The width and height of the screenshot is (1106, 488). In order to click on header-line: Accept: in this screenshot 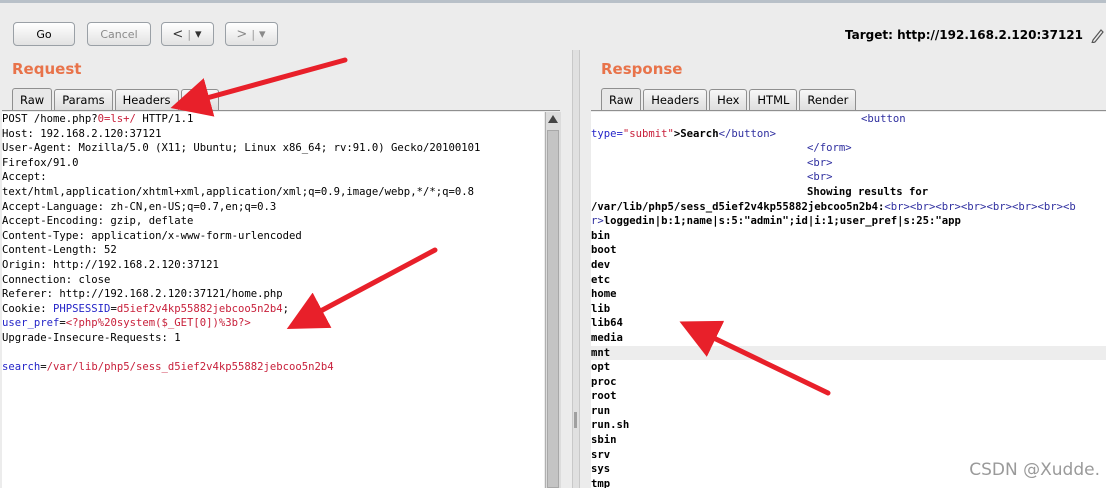, I will do `click(24, 177)`.